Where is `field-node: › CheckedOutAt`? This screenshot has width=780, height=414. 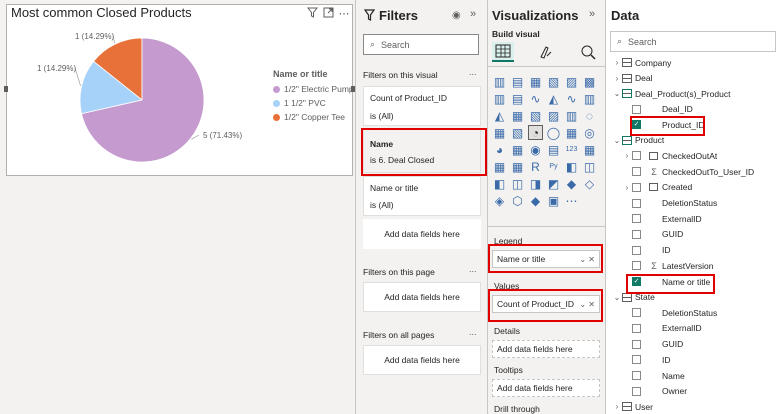 field-node: › CheckedOutAt is located at coordinates (670, 155).